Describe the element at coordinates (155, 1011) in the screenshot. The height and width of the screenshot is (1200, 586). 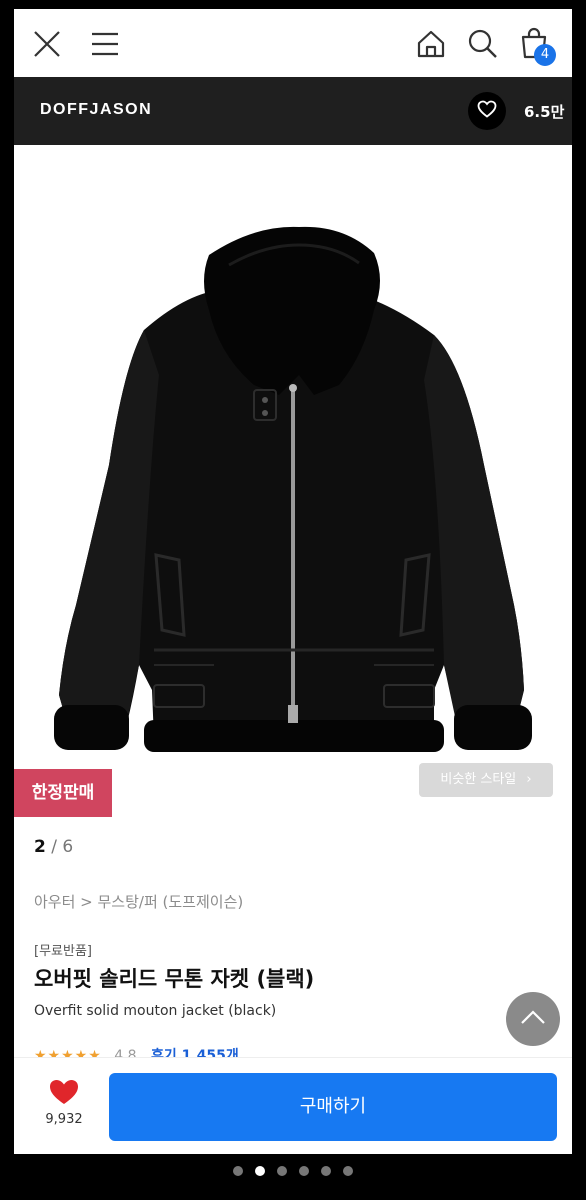
I see `product-title-english: Overfit solid mouton jacket (black)` at that location.